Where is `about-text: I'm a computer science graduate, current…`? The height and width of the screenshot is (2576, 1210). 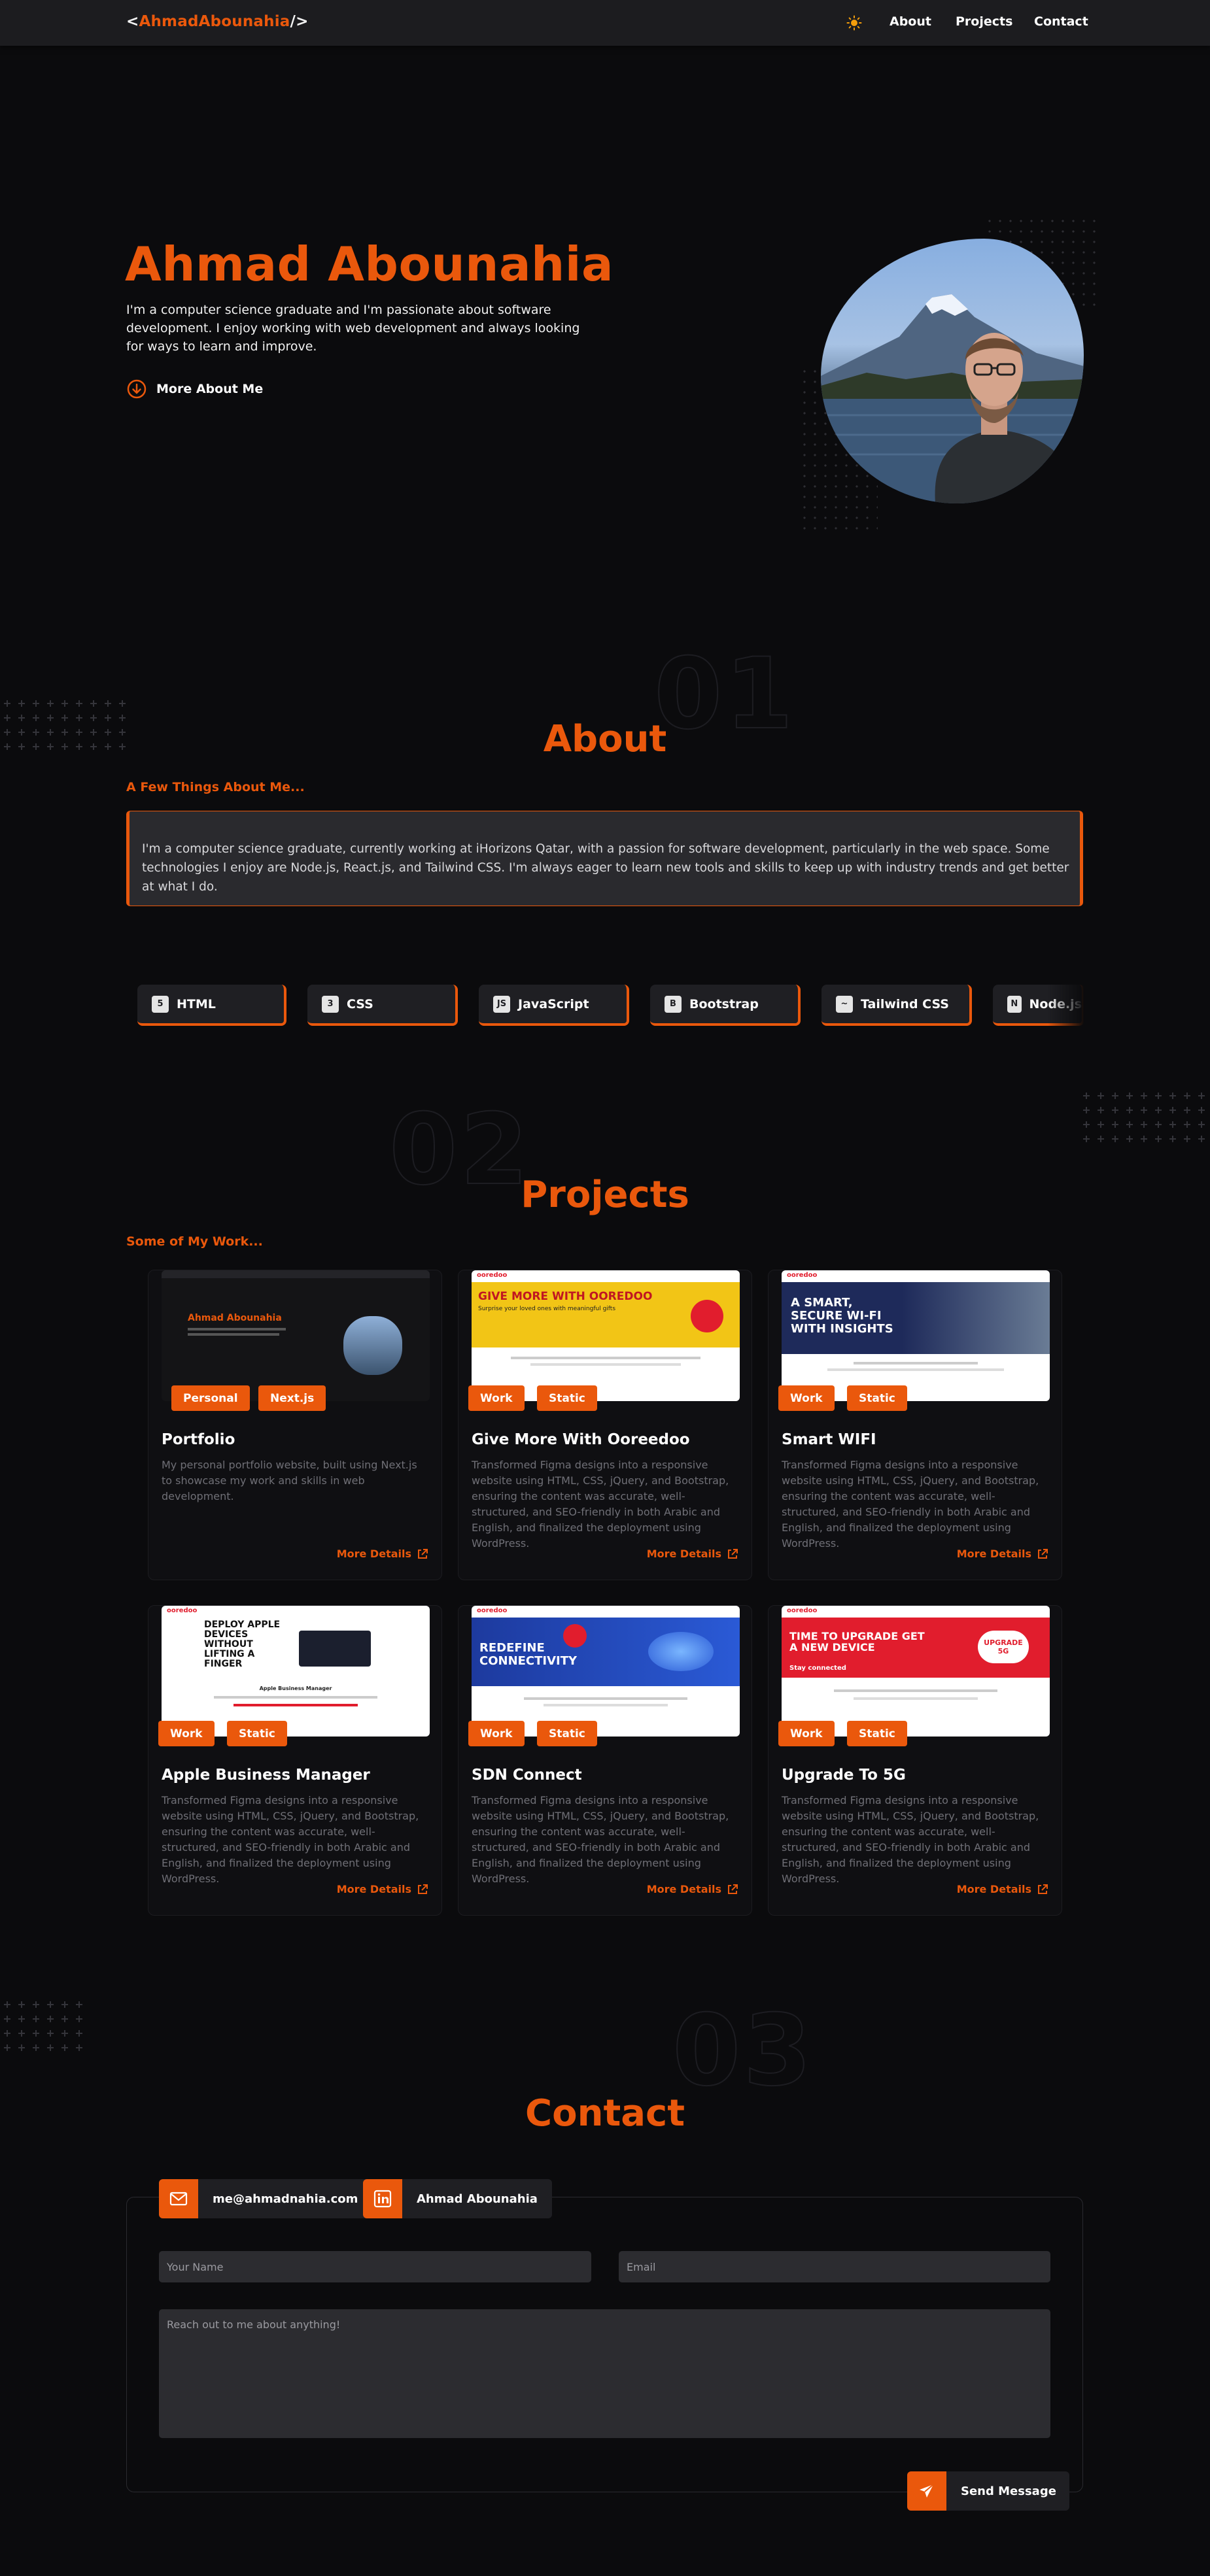
about-text: I'm a computer science graduate, current… is located at coordinates (605, 868).